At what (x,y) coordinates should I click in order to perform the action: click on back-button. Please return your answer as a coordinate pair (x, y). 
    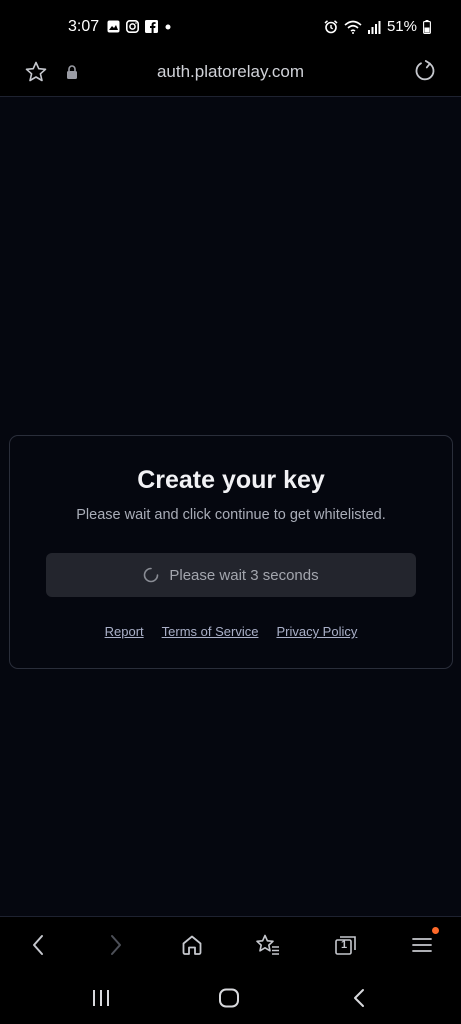
    Looking at the image, I should click on (38, 945).